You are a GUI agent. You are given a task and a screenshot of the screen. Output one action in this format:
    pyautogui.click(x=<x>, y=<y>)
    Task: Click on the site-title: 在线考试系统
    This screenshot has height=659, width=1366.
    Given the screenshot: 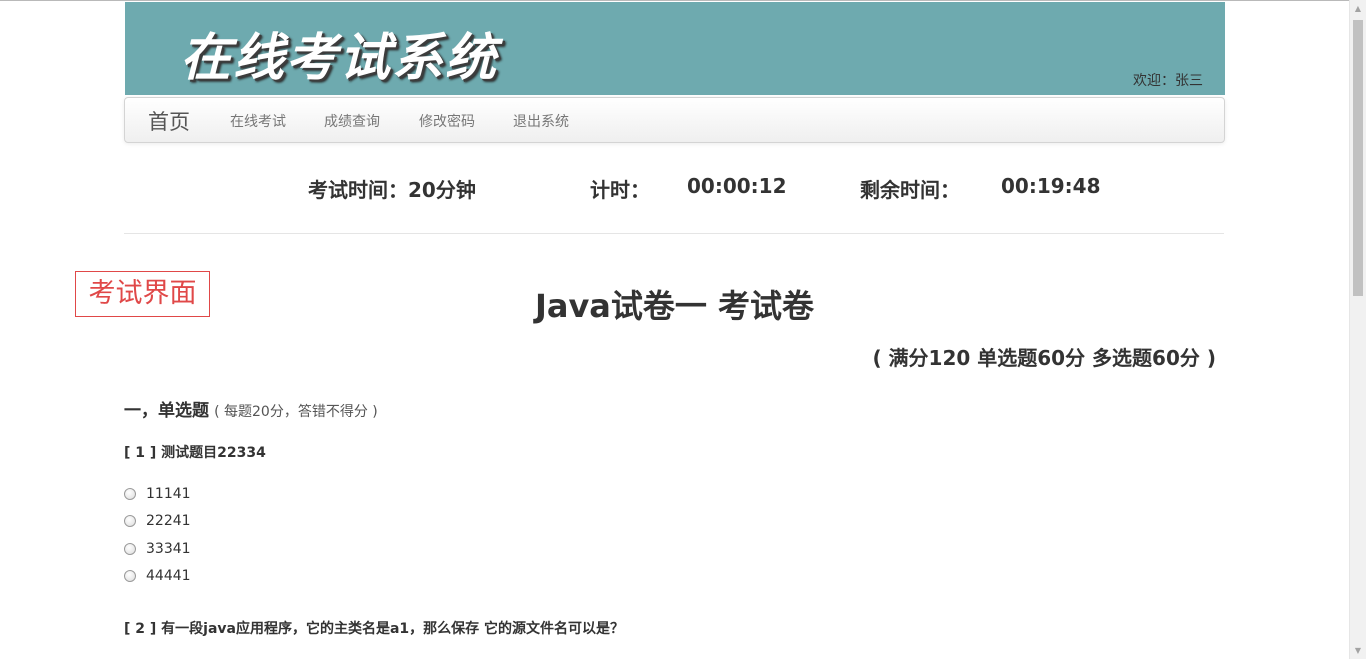 What is the action you would take?
    pyautogui.click(x=339, y=58)
    